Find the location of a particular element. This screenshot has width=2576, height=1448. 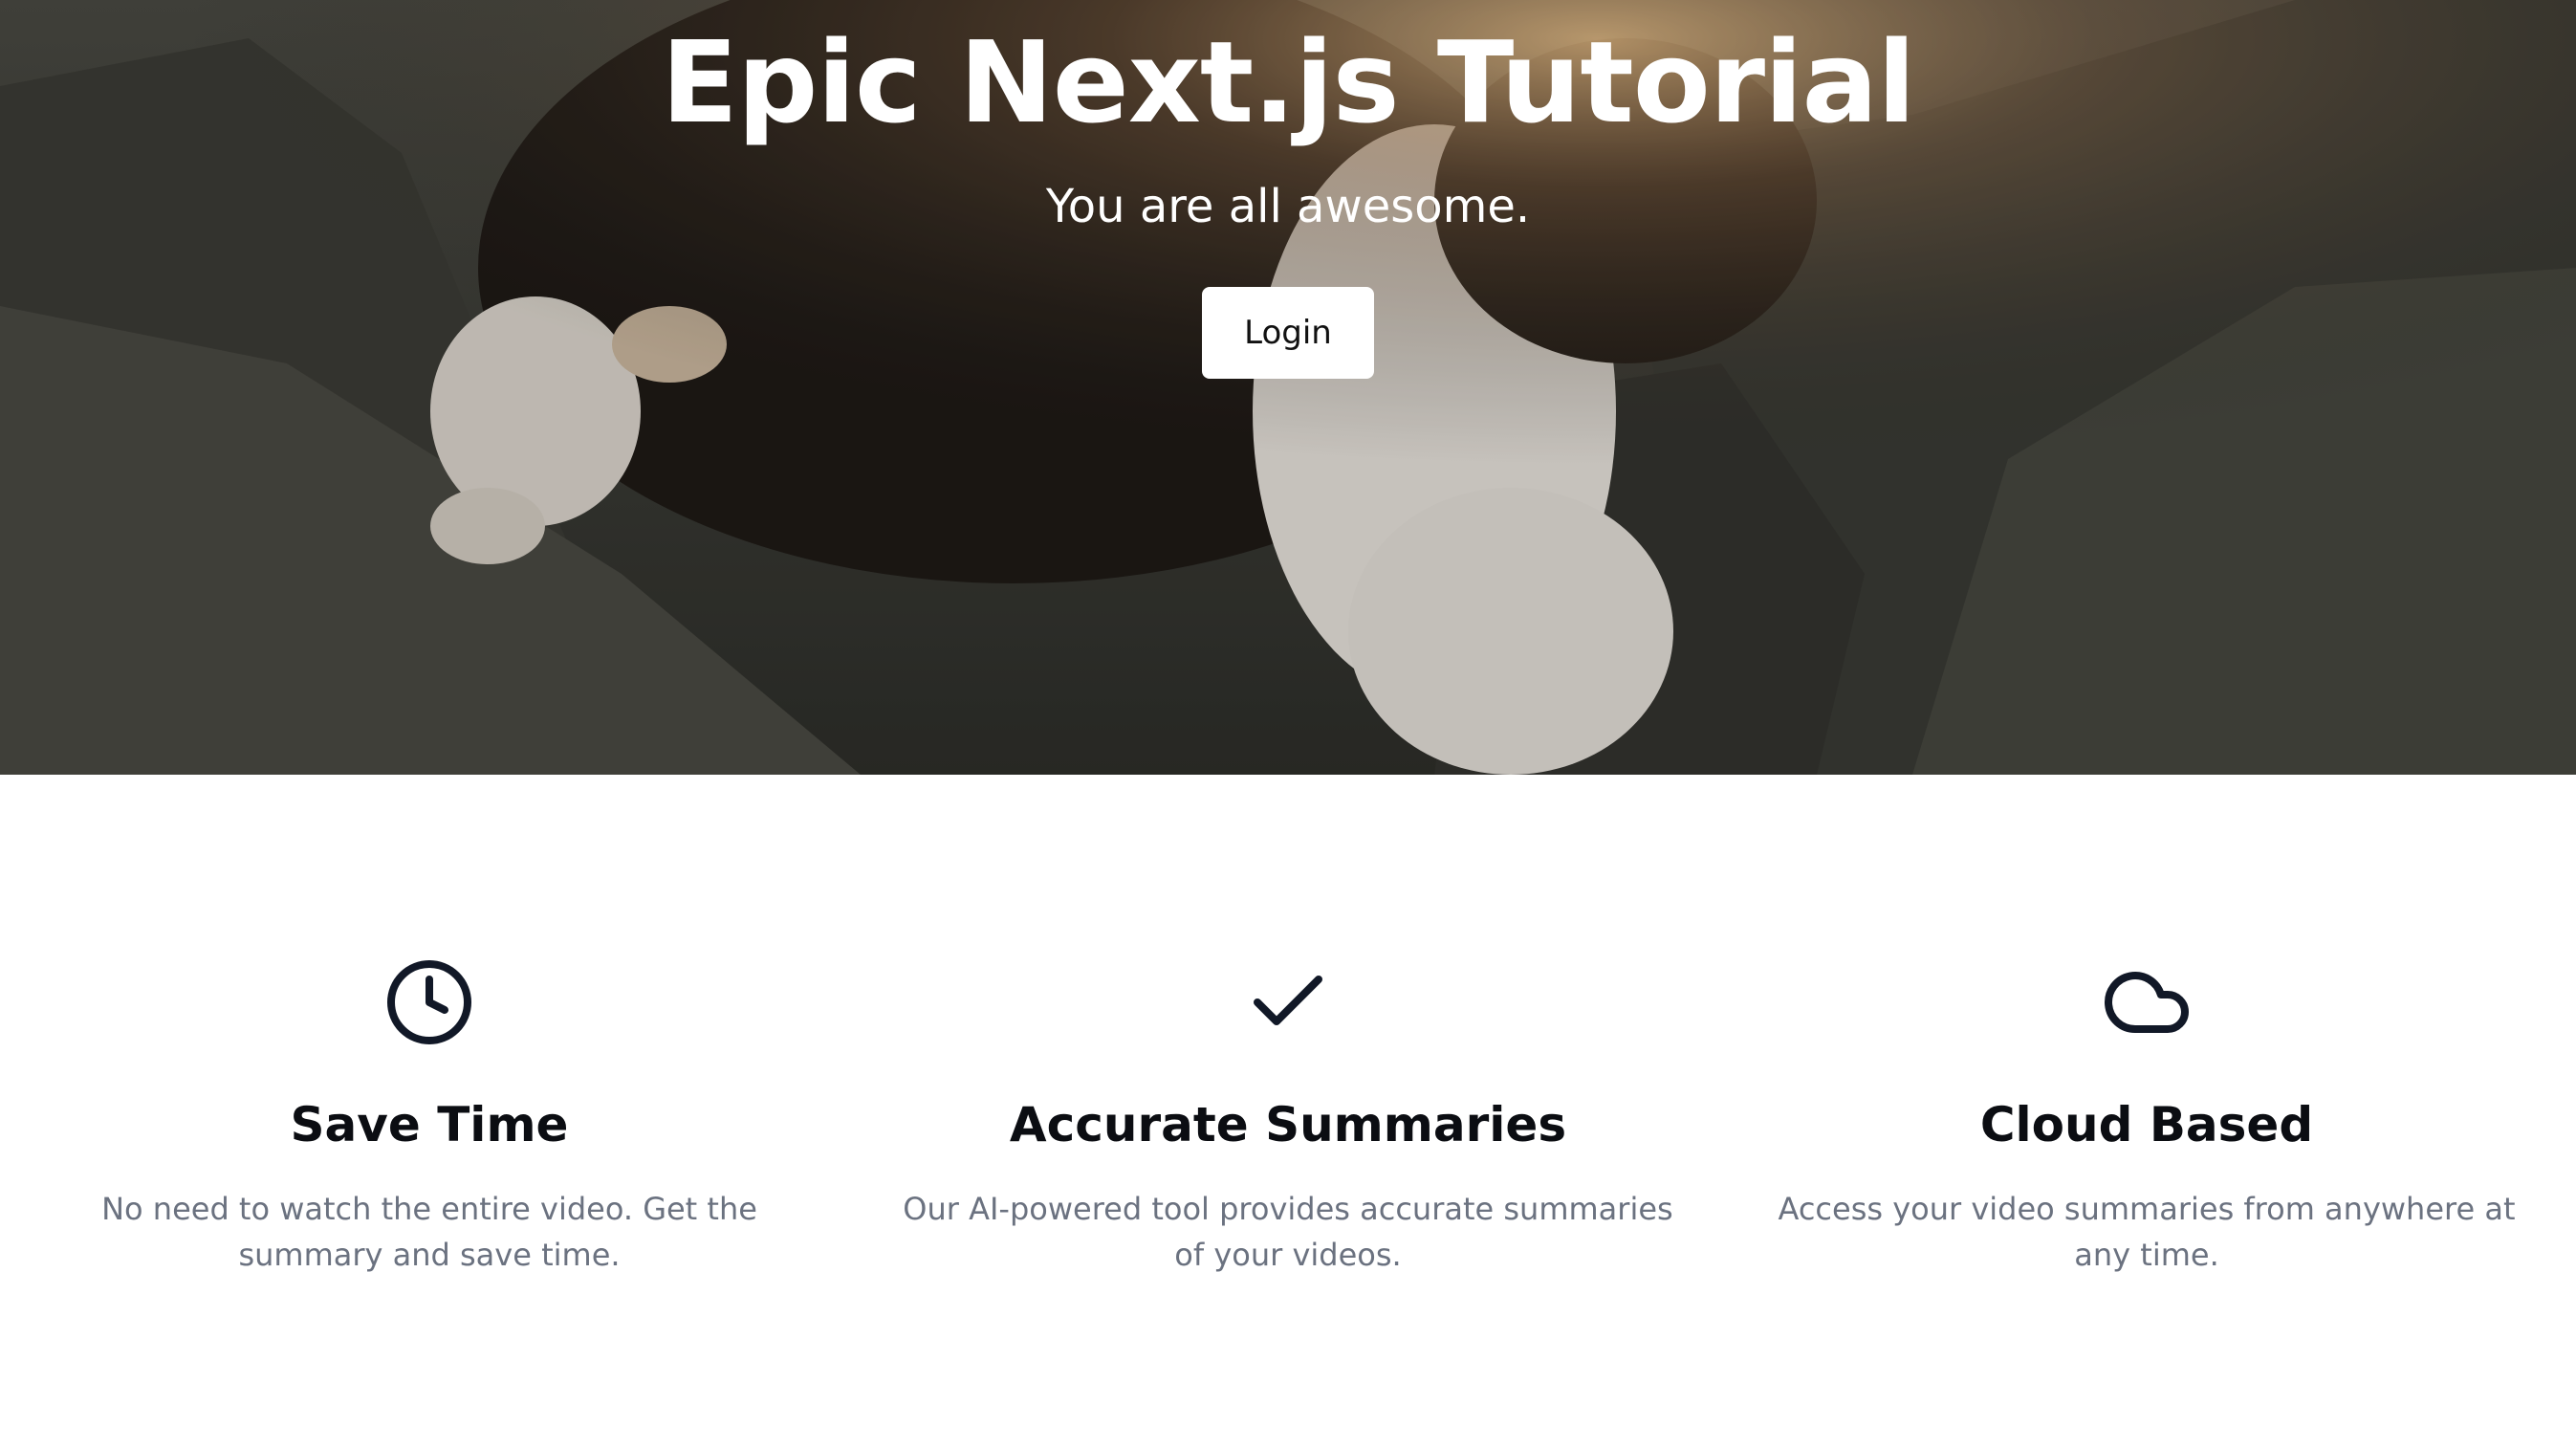

feature-title: Cloud Based is located at coordinates (2146, 1124).